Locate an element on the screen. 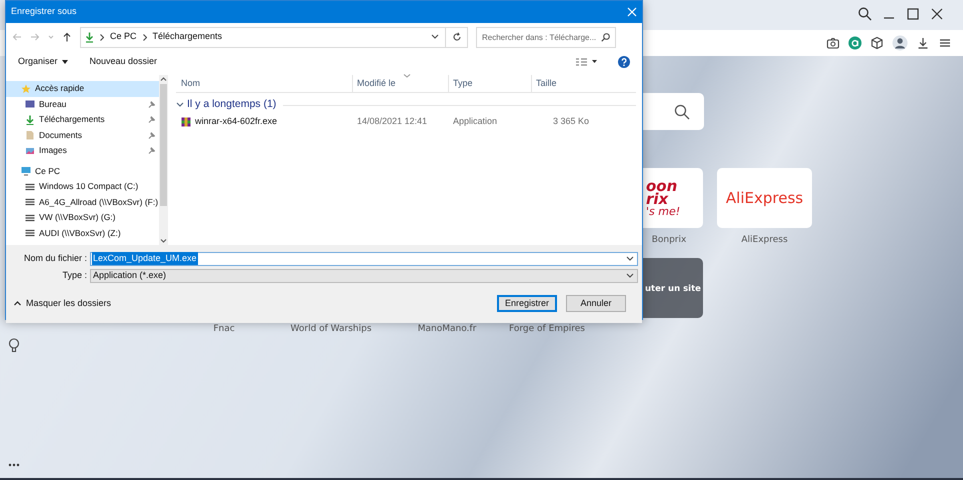  cube-icon is located at coordinates (877, 43).